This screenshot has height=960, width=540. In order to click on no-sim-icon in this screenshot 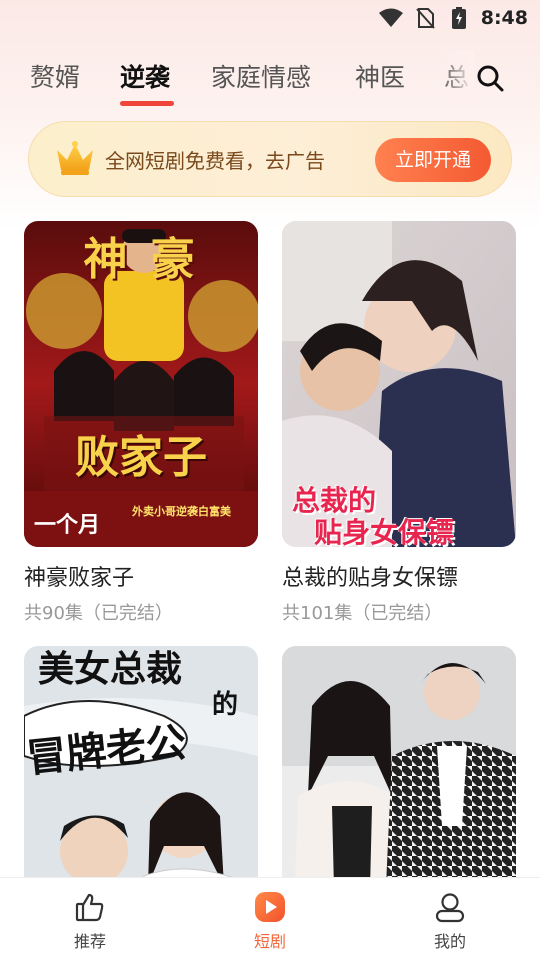, I will do `click(425, 18)`.